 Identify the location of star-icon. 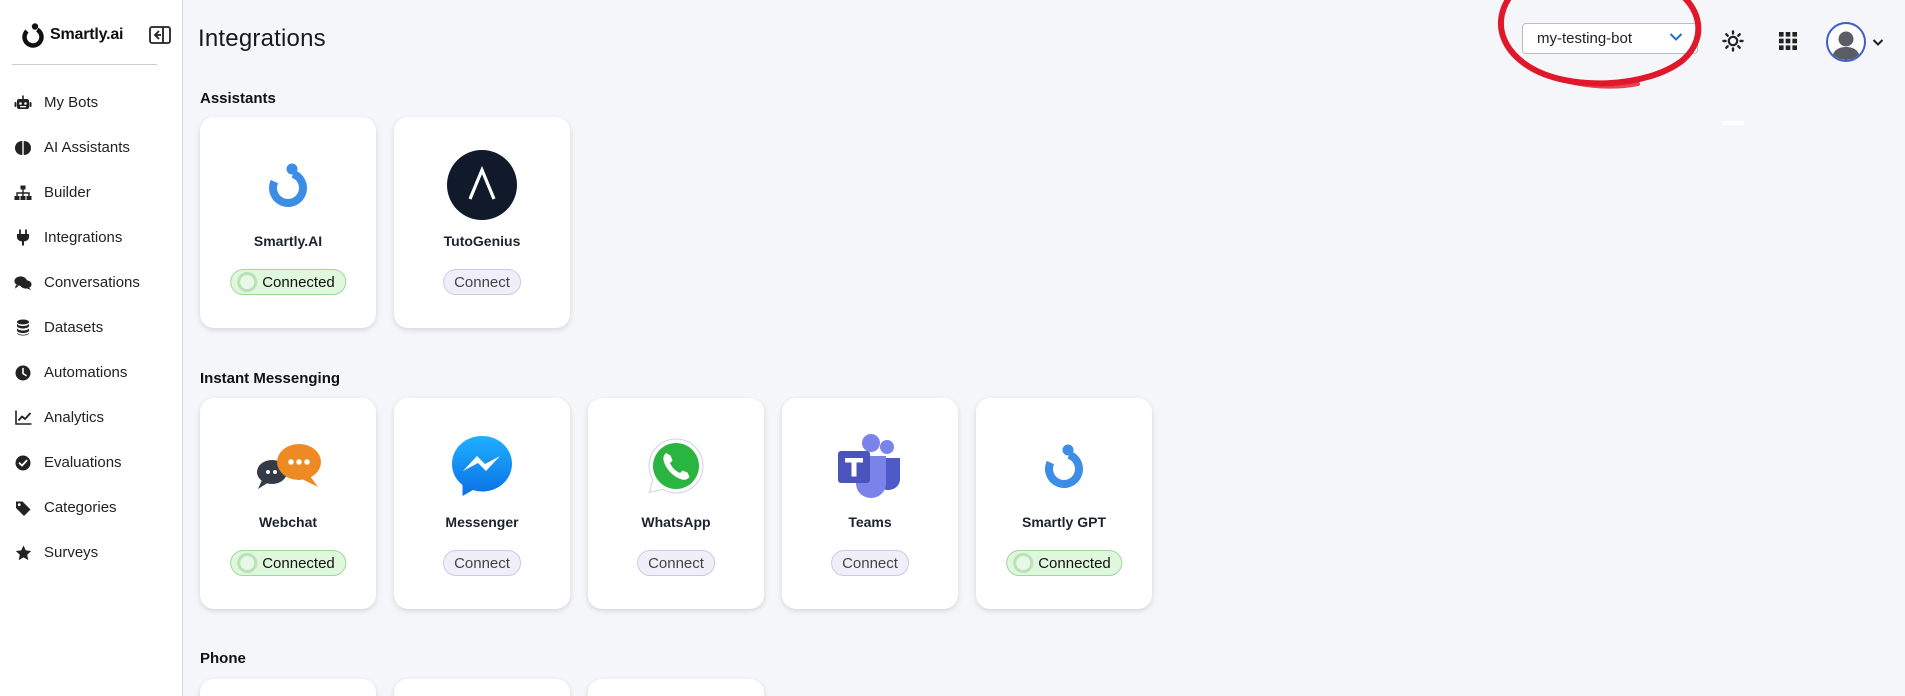
(23, 553).